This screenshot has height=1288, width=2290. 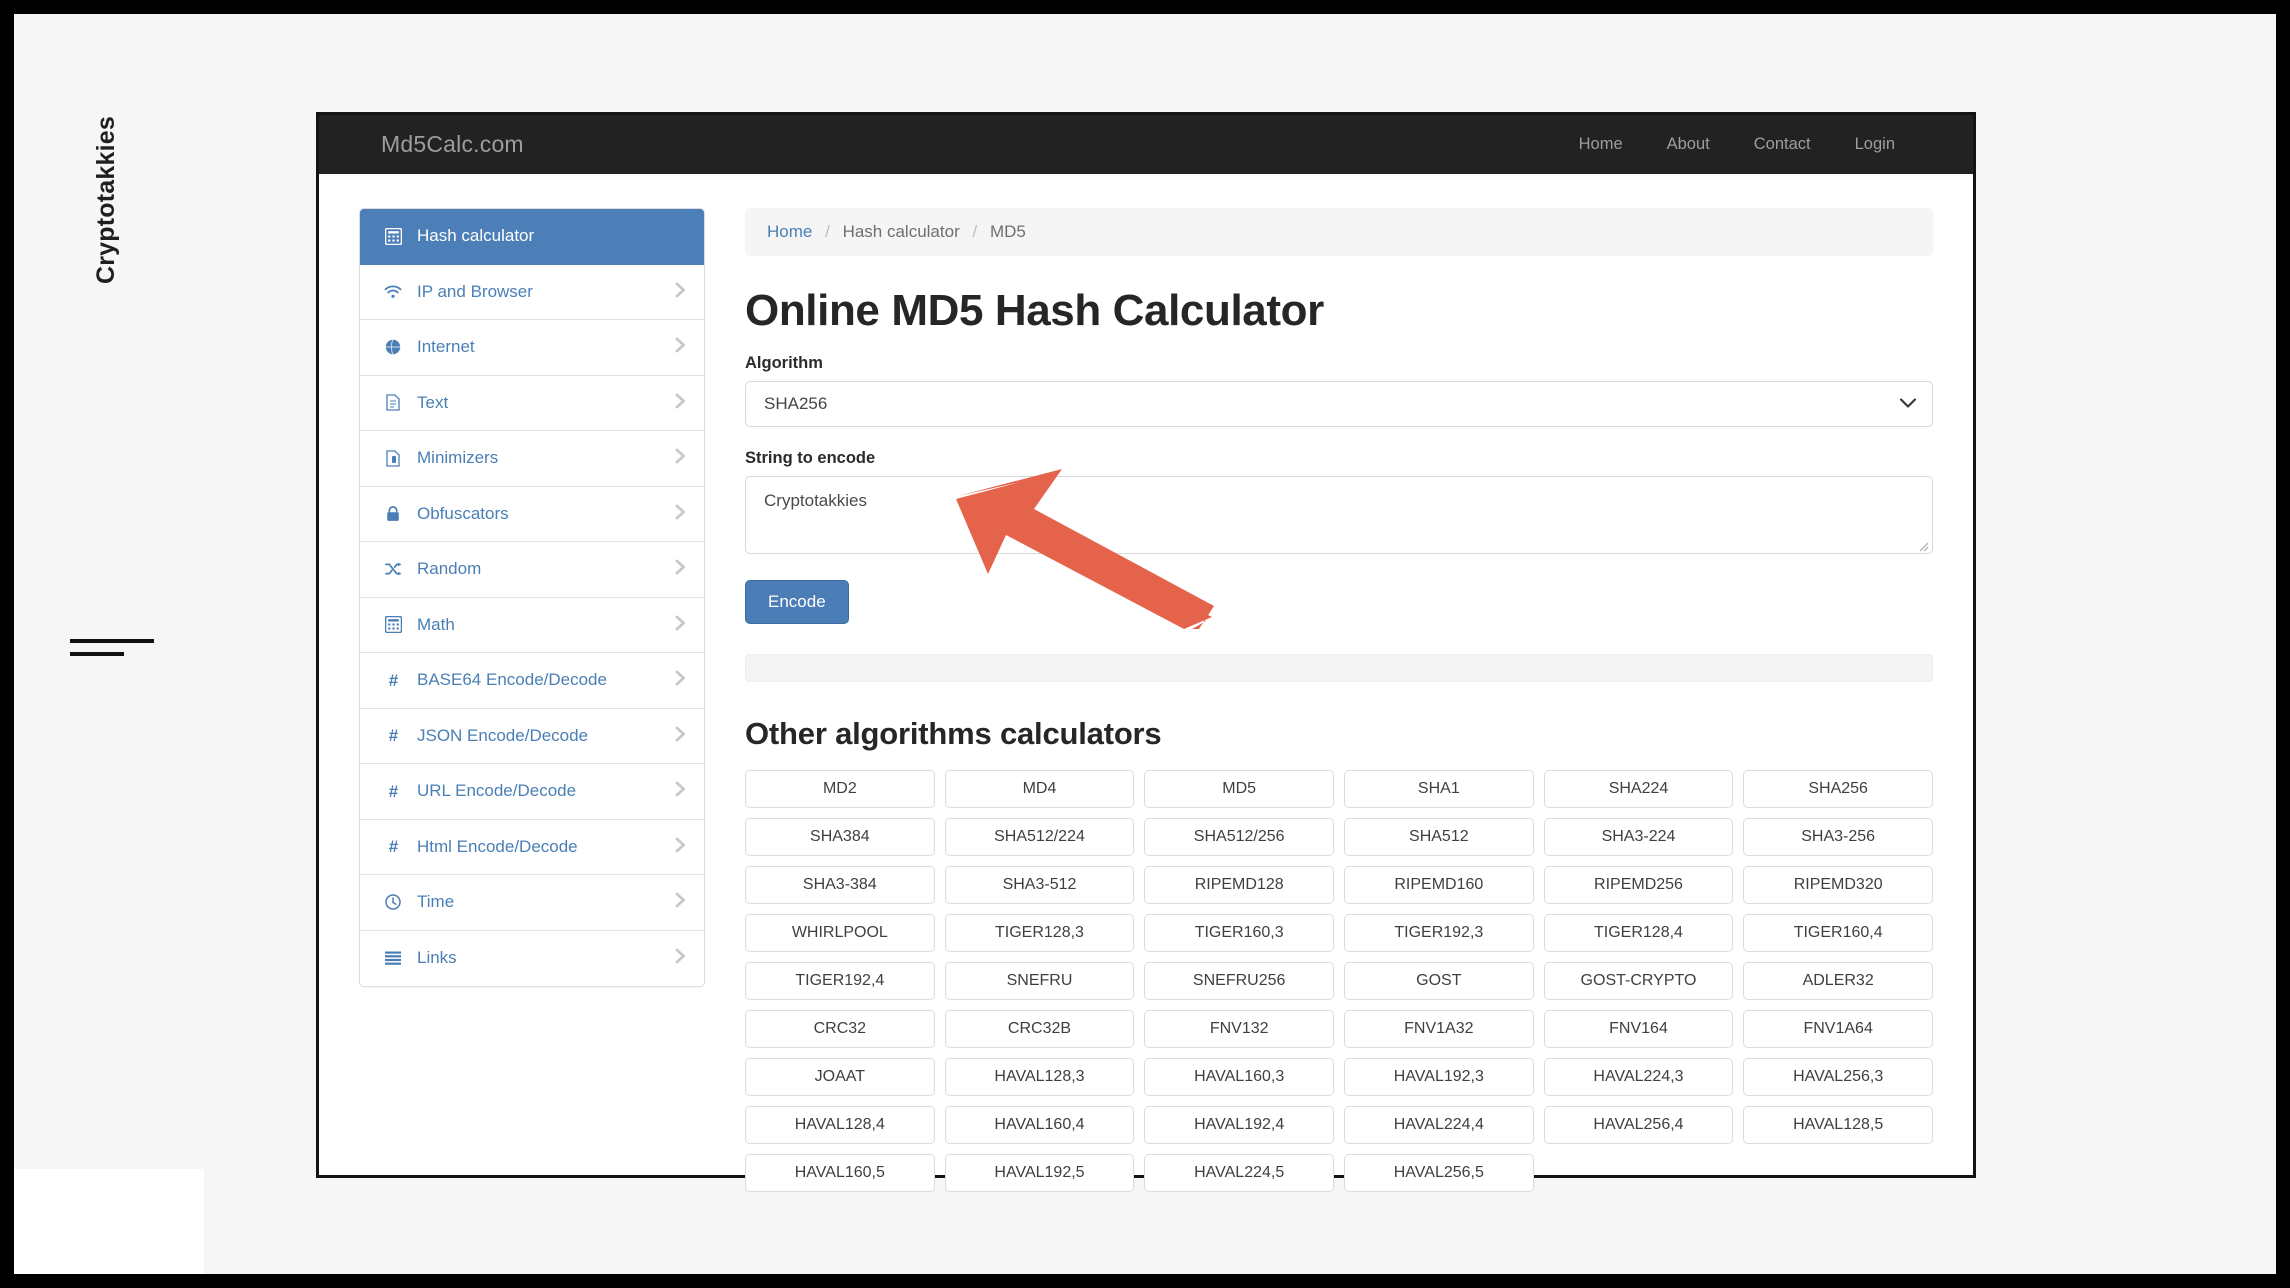 What do you see at coordinates (112, 647) in the screenshot?
I see `annotation-rules` at bounding box center [112, 647].